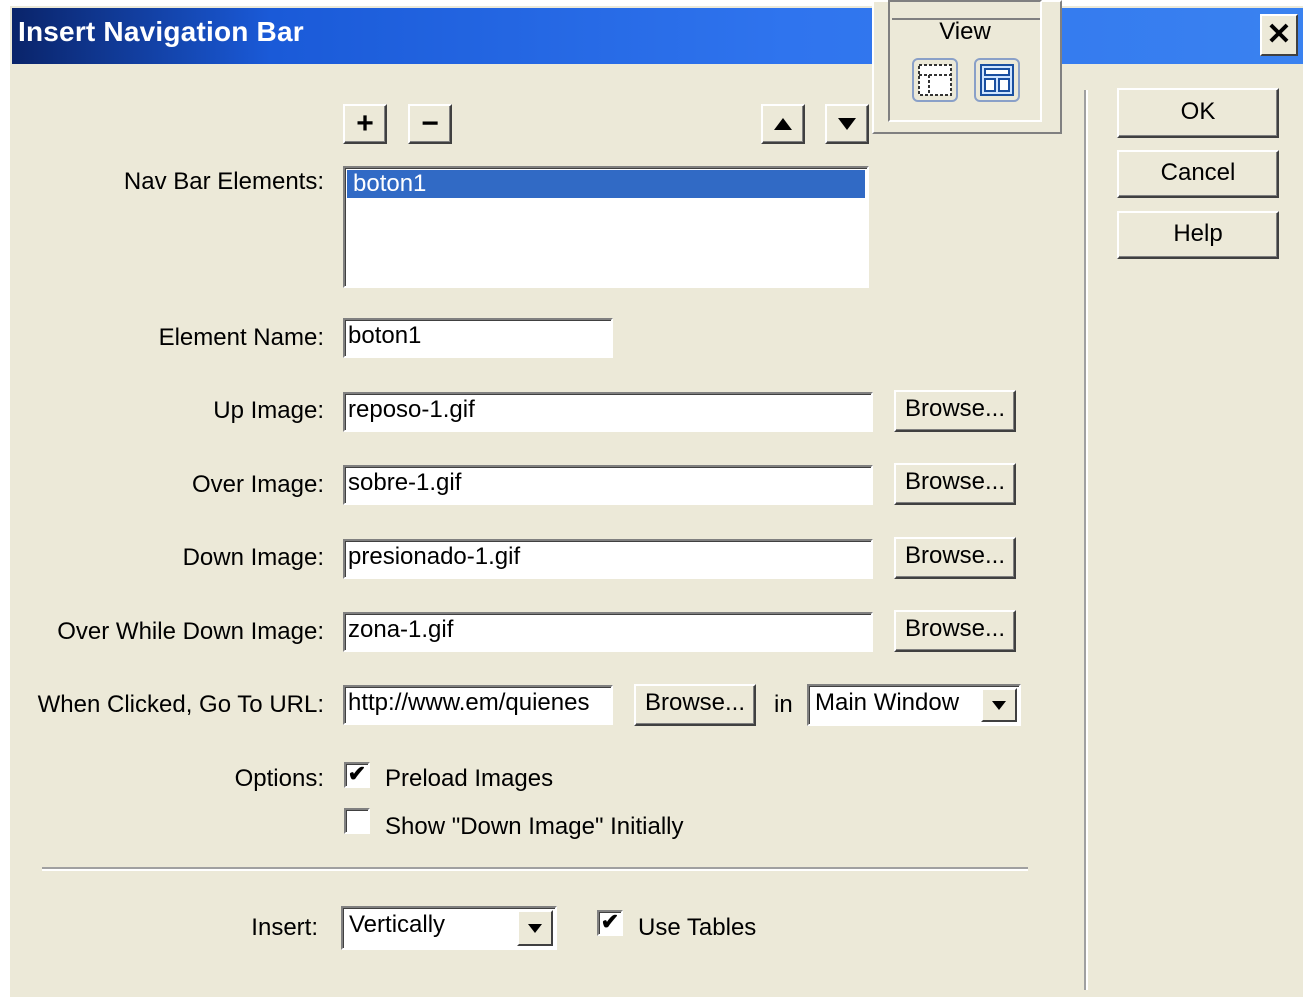  Describe the element at coordinates (965, 31) in the screenshot. I see `view-panel-label: View` at that location.